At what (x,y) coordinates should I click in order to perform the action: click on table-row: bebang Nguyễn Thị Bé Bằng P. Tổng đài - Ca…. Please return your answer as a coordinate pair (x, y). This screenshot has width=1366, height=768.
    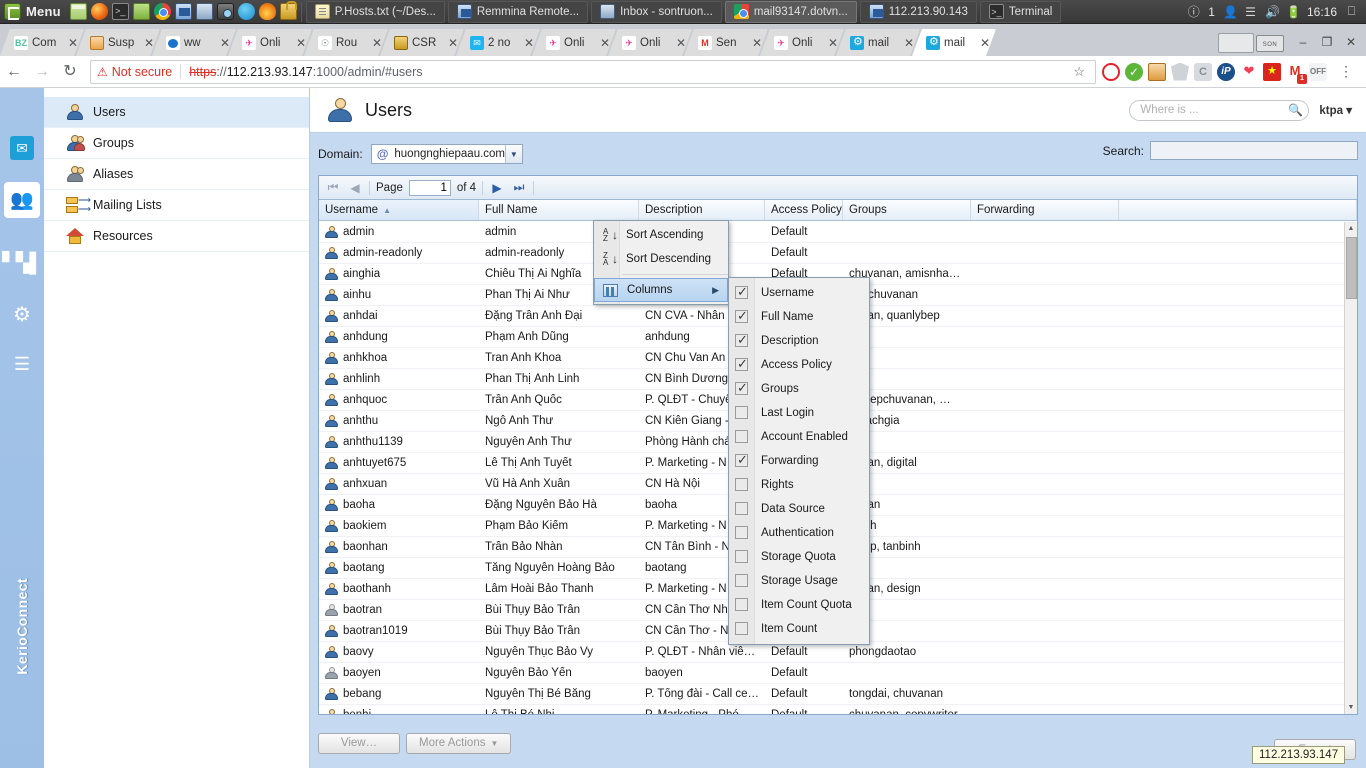
    Looking at the image, I should click on (831, 694).